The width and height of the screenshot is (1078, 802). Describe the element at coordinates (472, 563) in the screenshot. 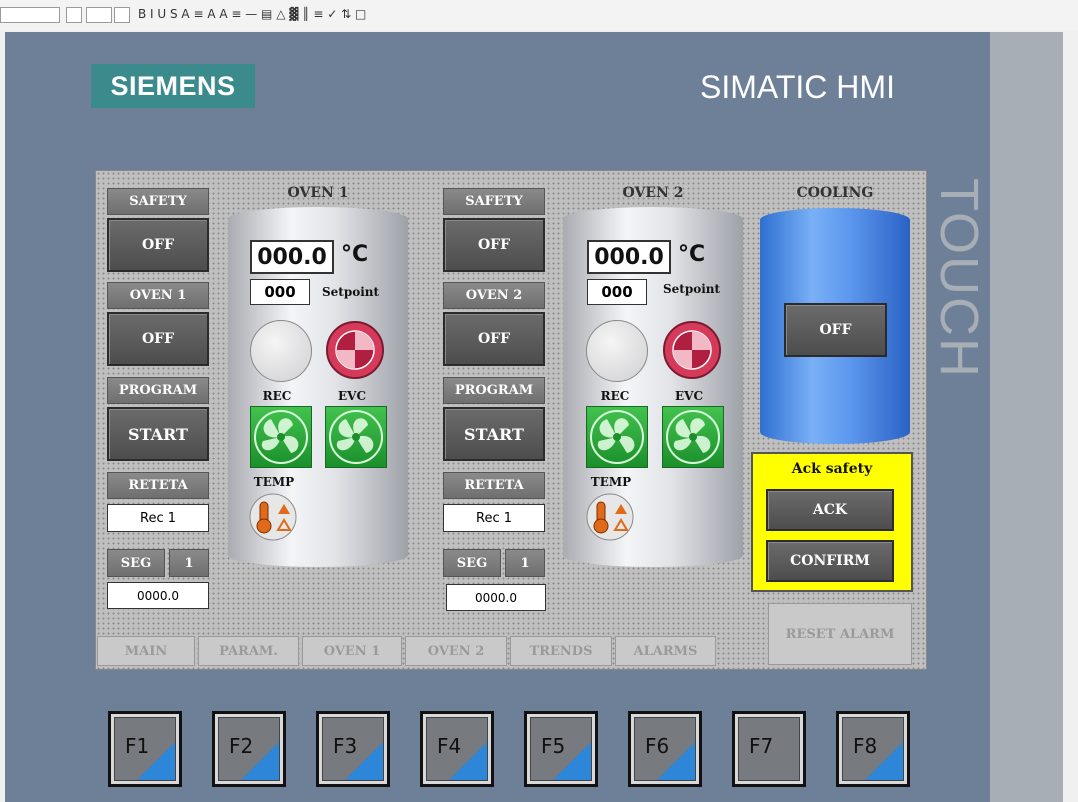

I see `oven2-seg-label: SEG` at that location.